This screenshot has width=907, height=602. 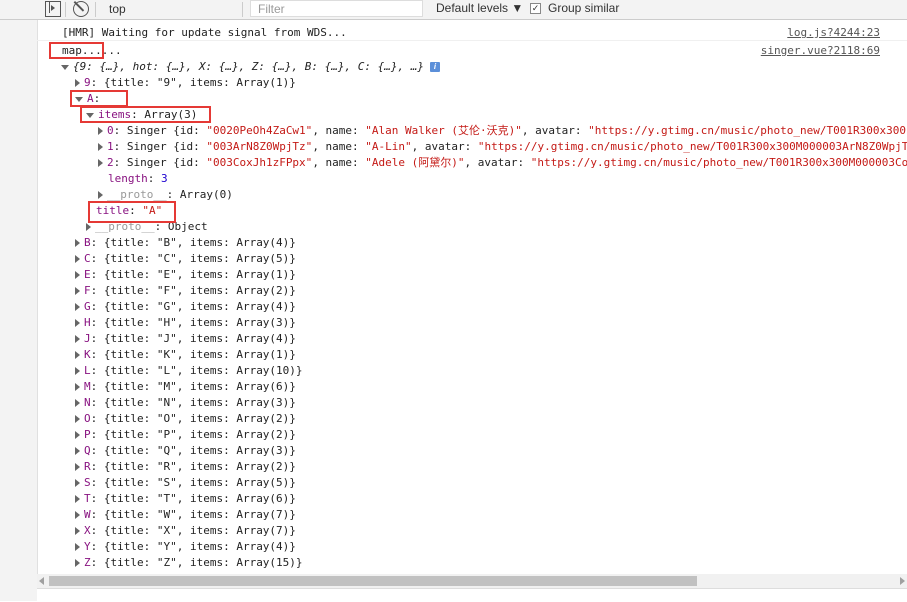 I want to click on tree-row-group: W: {title: "W", items: Array(7)}, so click(x=185, y=515).